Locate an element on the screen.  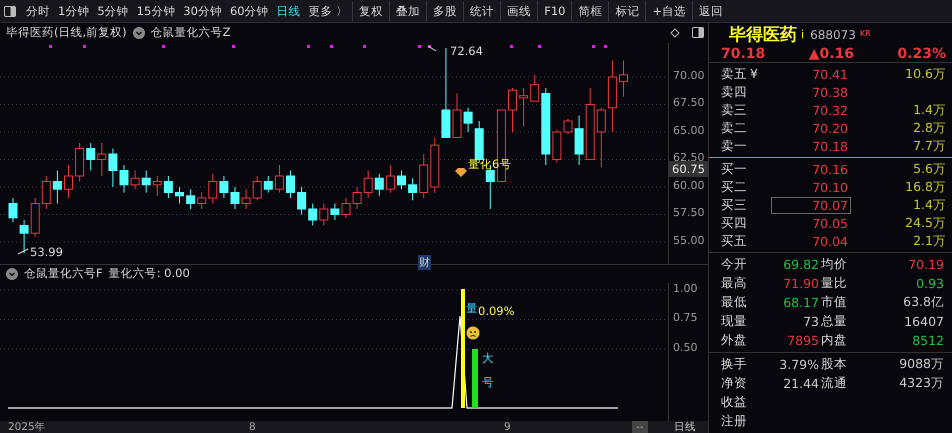
y-axis-label: 0.75 is located at coordinates (685, 317).